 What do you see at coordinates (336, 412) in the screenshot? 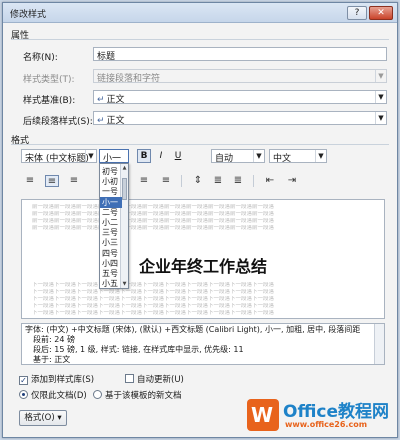
I see `watermark-title: Office教程网` at bounding box center [336, 412].